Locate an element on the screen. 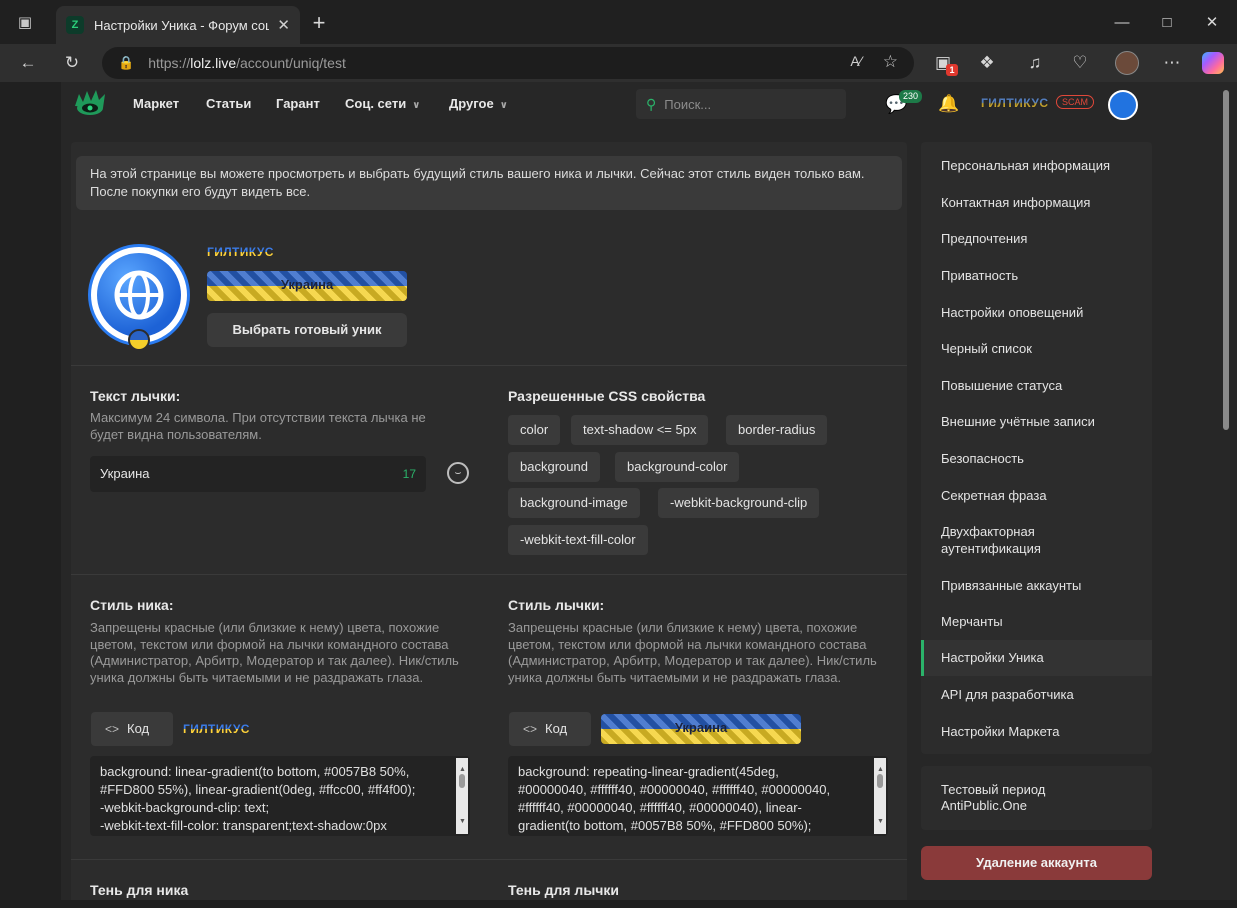  sidebar-trial-link: Тестовый период AntiPublic.One is located at coordinates (1036, 798).